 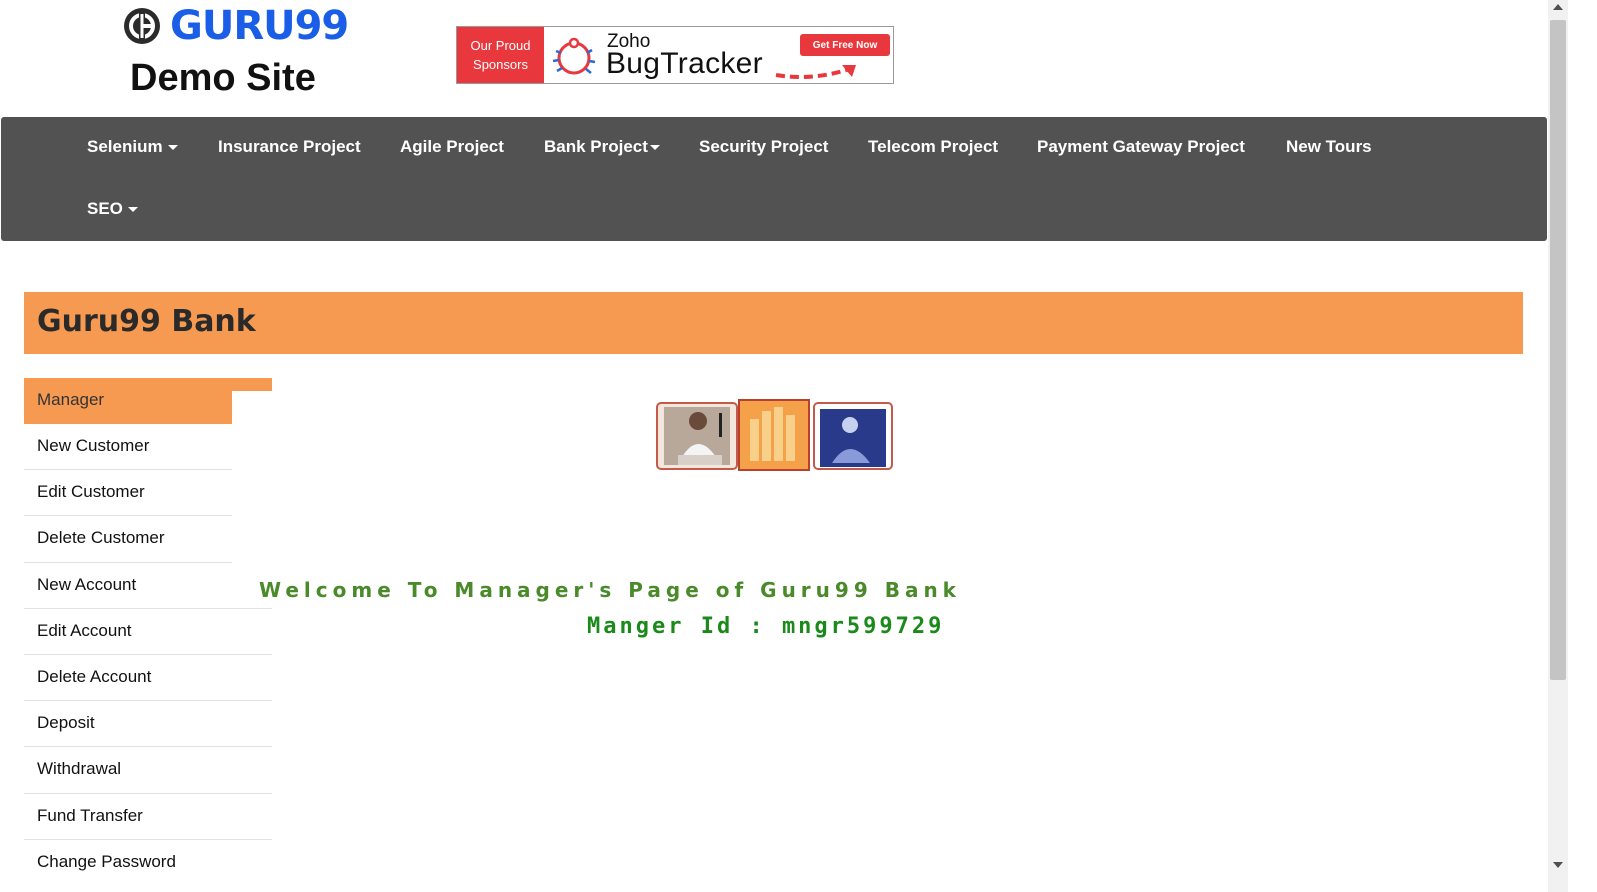 What do you see at coordinates (66, 723) in the screenshot?
I see `menu-item-label: Deposit` at bounding box center [66, 723].